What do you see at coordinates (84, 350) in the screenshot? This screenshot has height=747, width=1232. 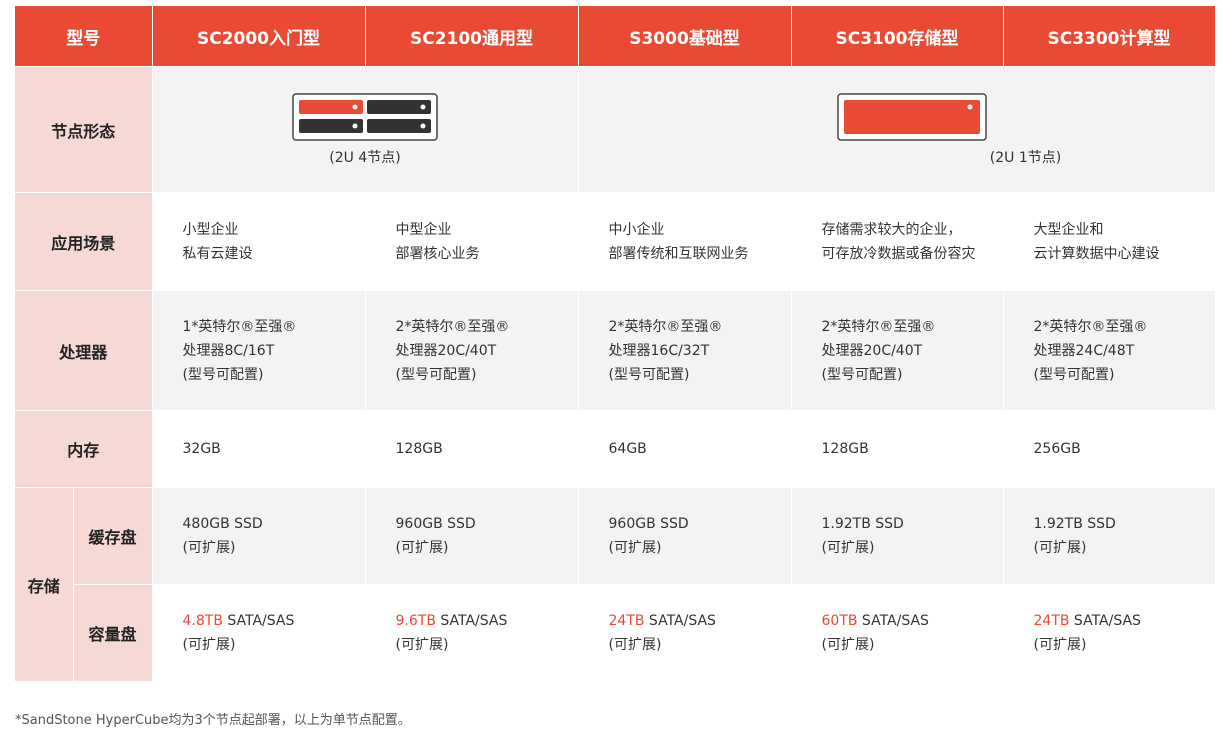 I see `cpu-row-label: 处理器` at bounding box center [84, 350].